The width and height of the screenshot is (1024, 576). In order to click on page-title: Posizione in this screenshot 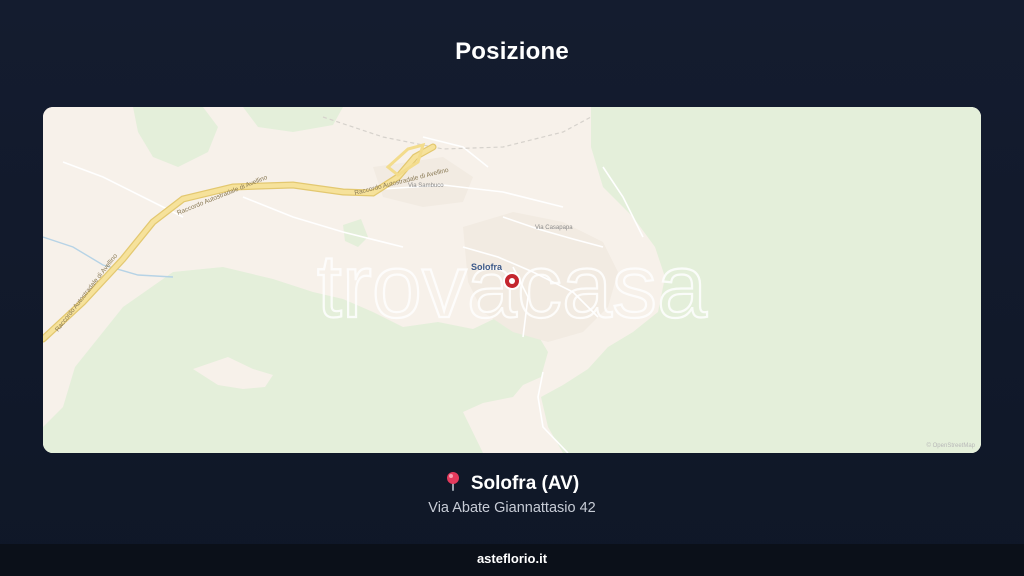, I will do `click(512, 51)`.